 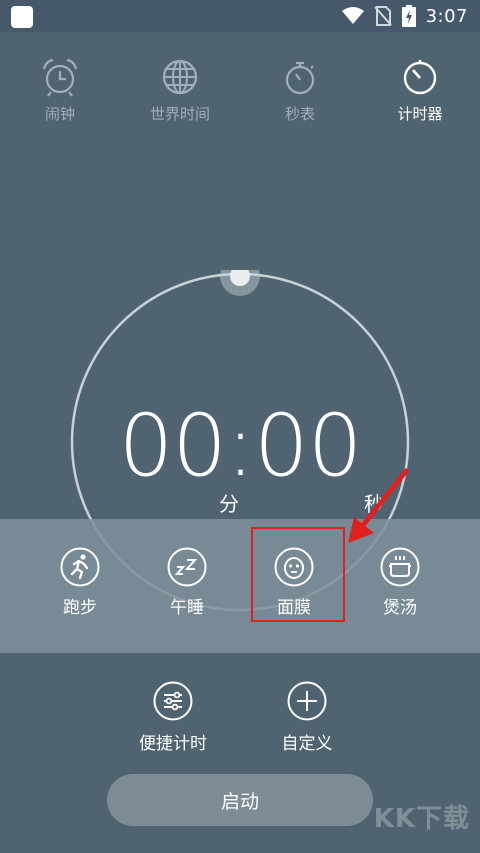 I want to click on dial-handle, so click(x=240, y=276).